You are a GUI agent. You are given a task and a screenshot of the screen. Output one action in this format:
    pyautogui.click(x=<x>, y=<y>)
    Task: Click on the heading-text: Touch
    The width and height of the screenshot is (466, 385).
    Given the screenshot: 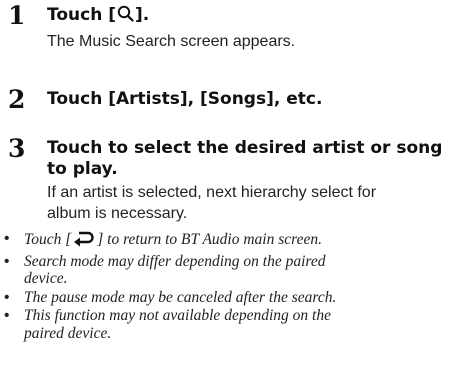 What is the action you would take?
    pyautogui.click(x=78, y=99)
    